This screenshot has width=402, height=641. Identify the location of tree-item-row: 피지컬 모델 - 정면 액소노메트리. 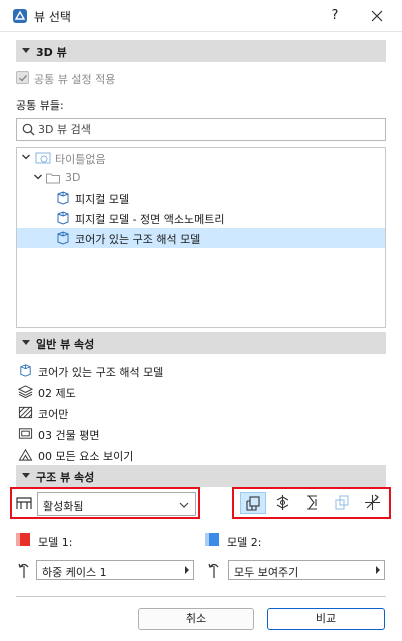
(201, 218).